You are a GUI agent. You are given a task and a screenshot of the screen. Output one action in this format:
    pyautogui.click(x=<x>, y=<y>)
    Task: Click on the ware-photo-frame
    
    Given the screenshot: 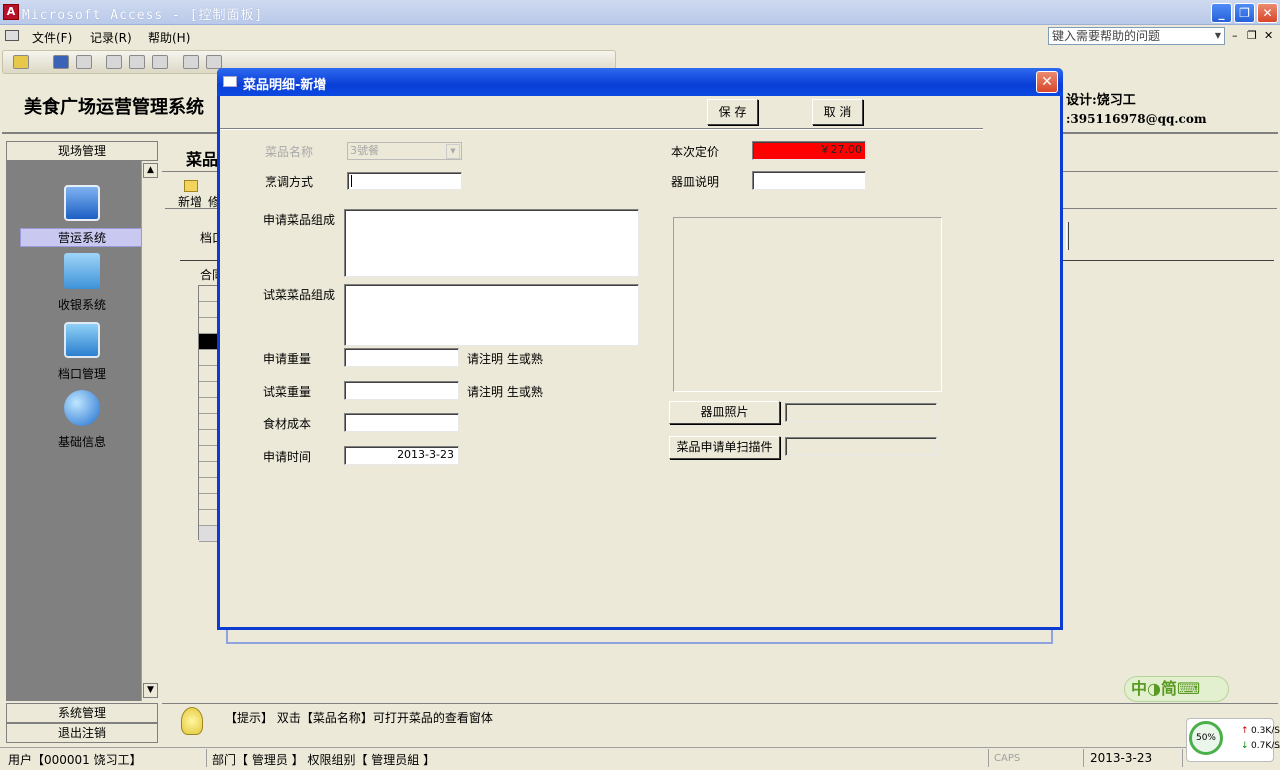 What is the action you would take?
    pyautogui.click(x=807, y=304)
    